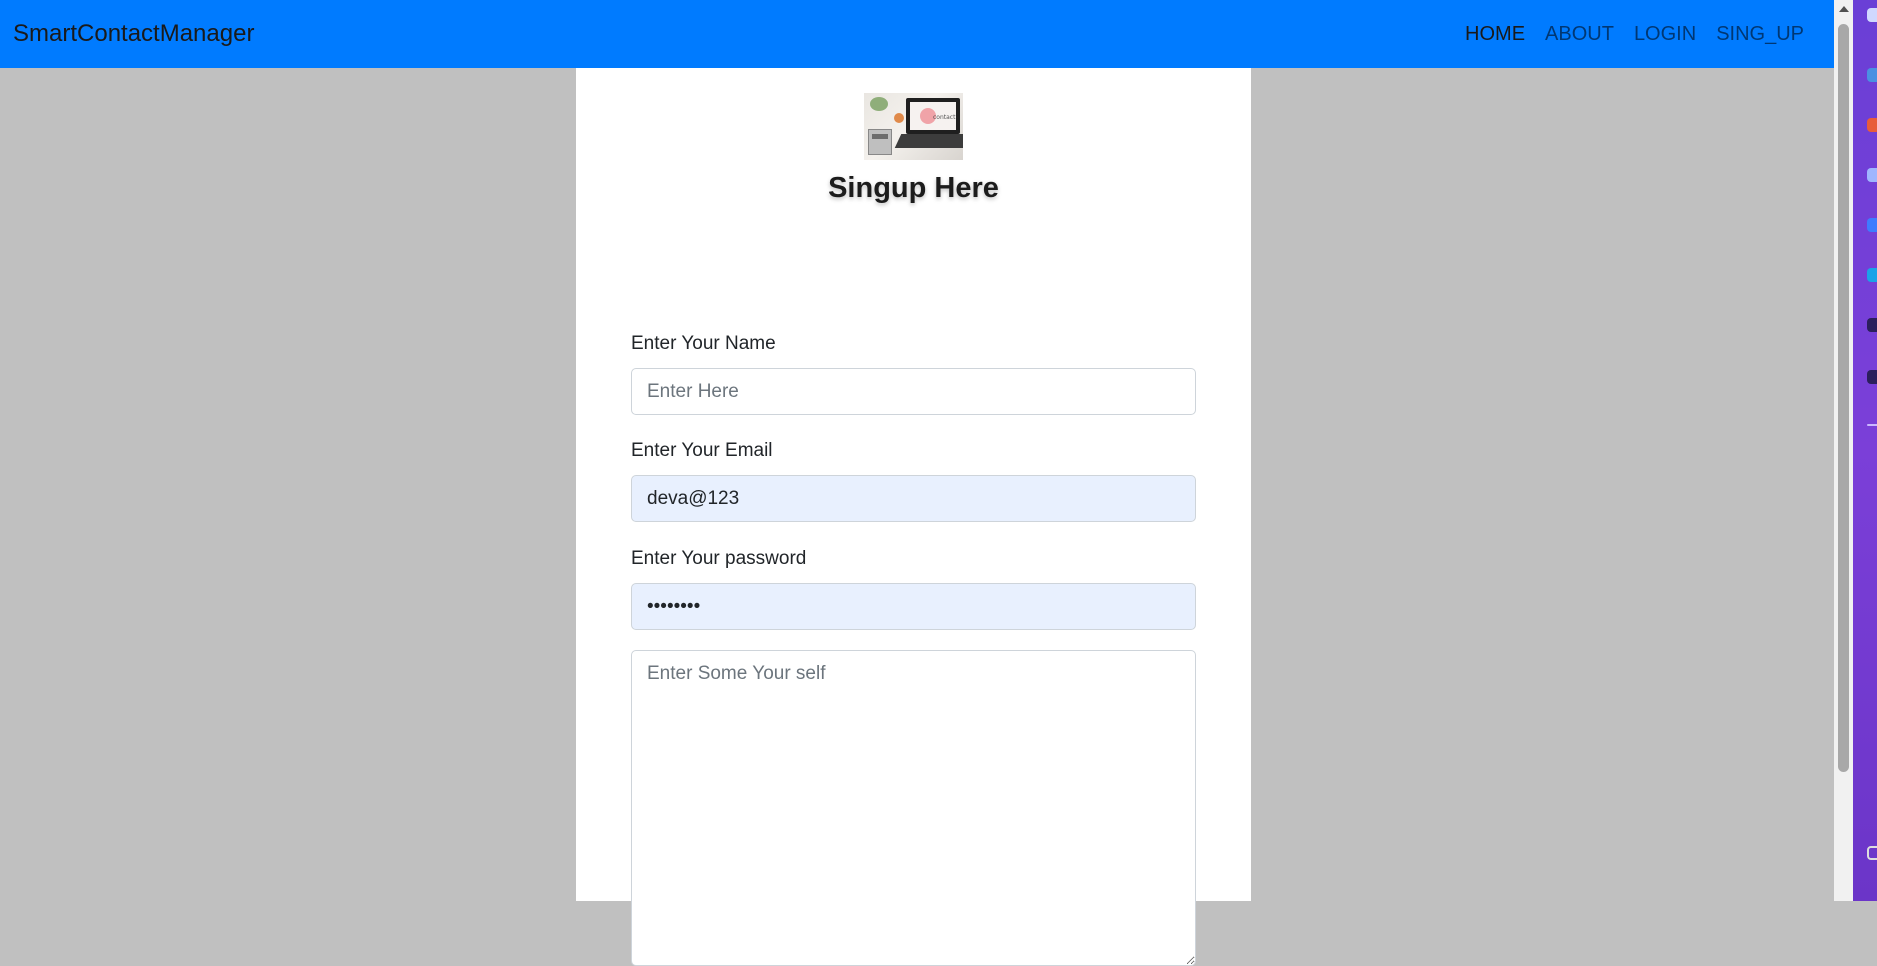  What do you see at coordinates (719, 558) in the screenshot?
I see `password-label: Enter Your password` at bounding box center [719, 558].